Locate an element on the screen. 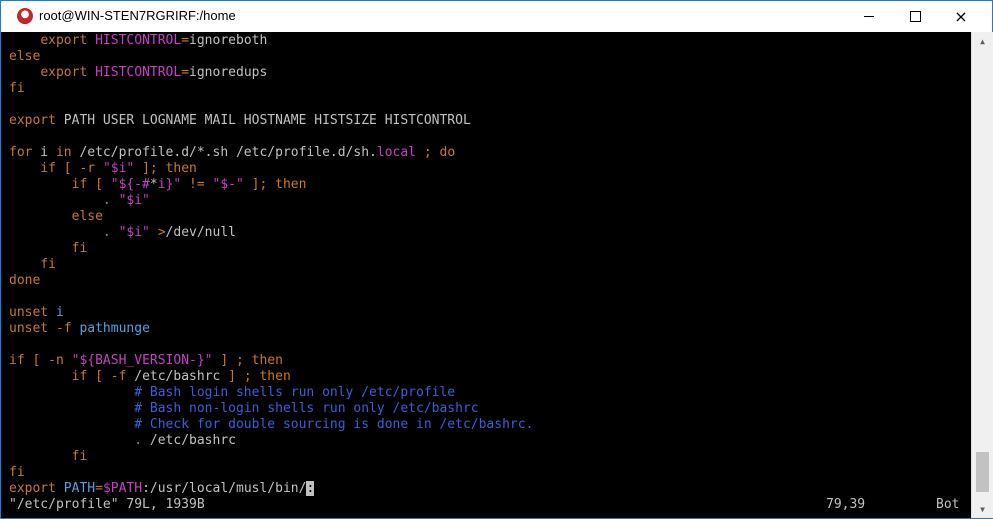 Image resolution: width=993 pixels, height=519 pixels. code-token: done is located at coordinates (25, 280).